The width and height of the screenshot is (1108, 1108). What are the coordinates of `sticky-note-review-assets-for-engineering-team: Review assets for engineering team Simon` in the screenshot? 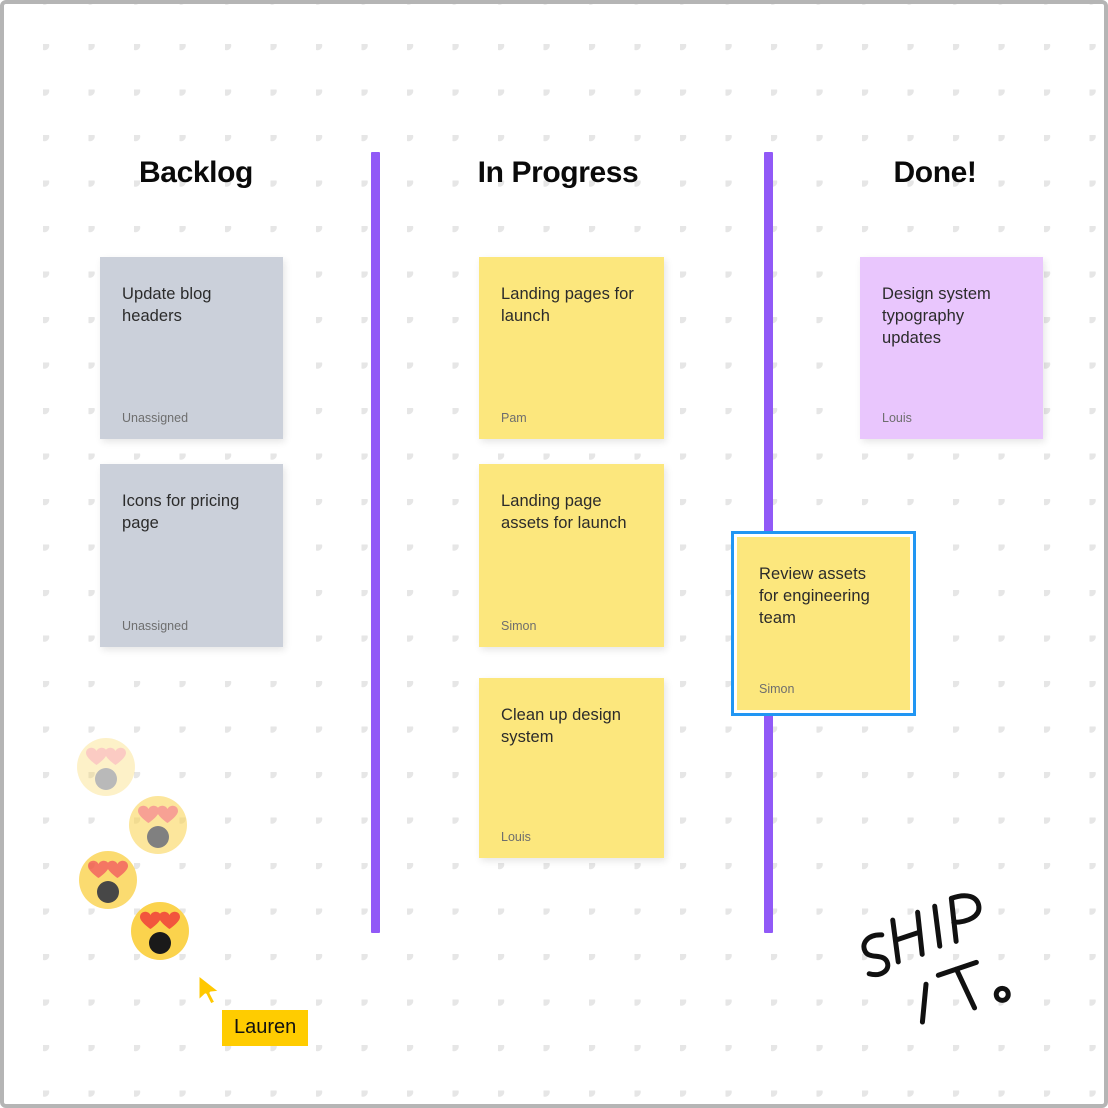 It's located at (823, 623).